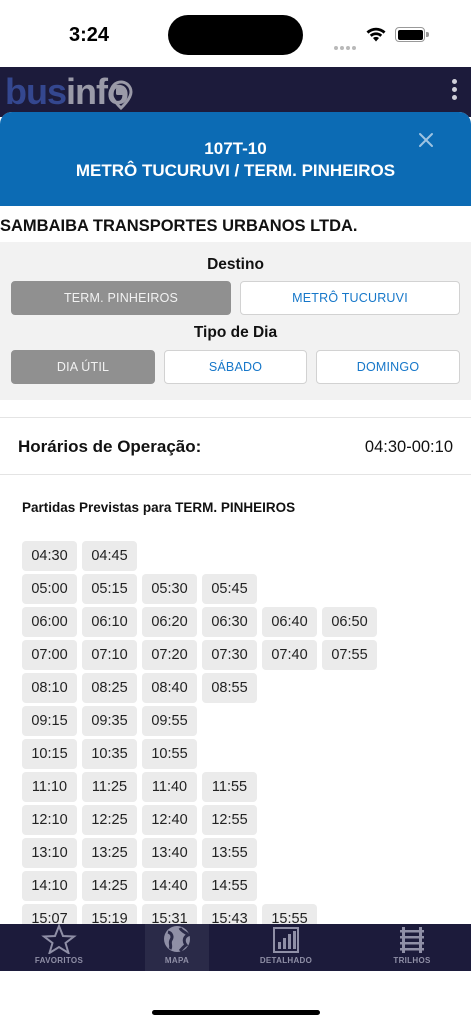 This screenshot has height=1024, width=471. What do you see at coordinates (49, 754) in the screenshot?
I see `departure-time-chip: 10:15` at bounding box center [49, 754].